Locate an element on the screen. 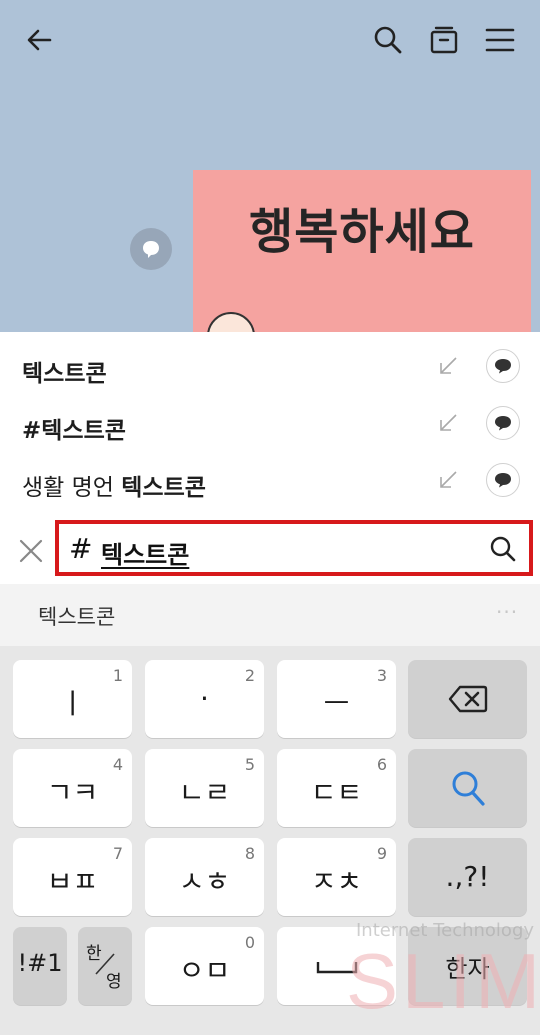  key-eu: 3 ㅡ is located at coordinates (336, 699).